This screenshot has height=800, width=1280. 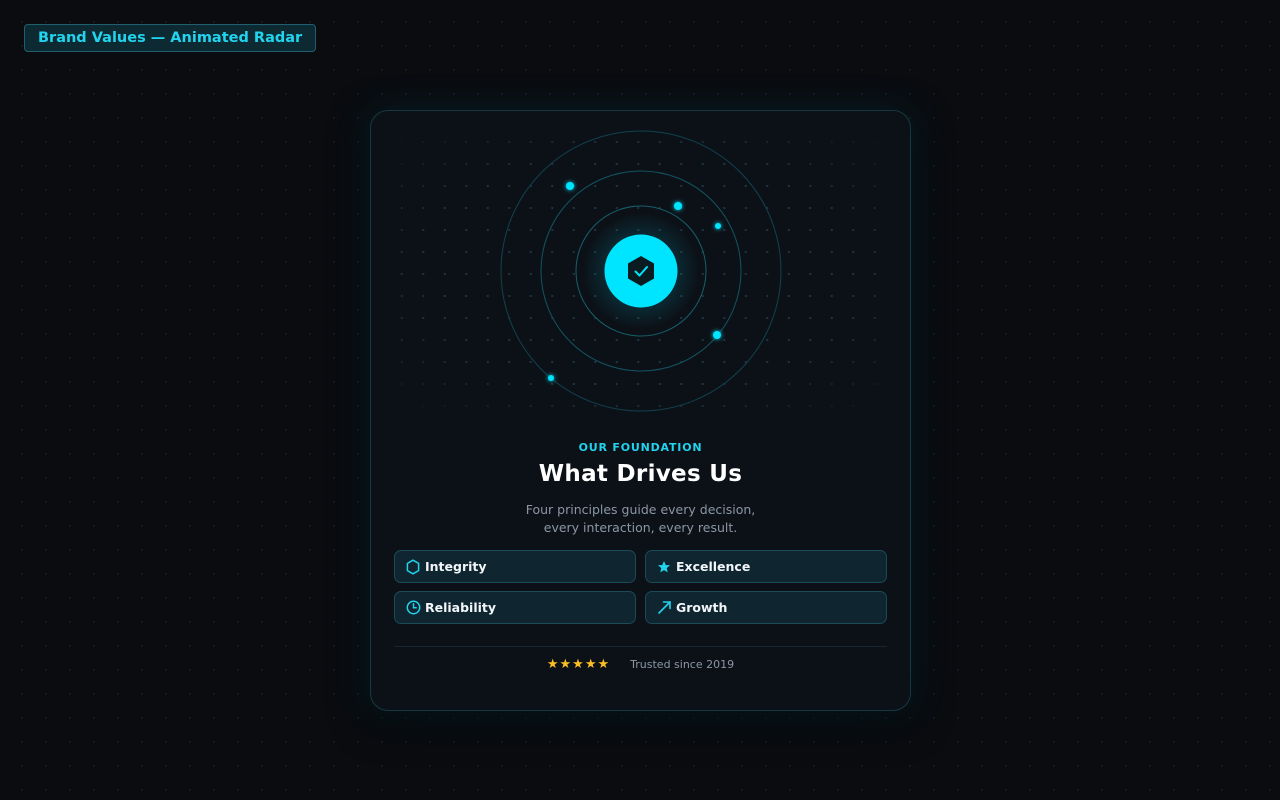 I want to click on star-icon, so click(x=664, y=567).